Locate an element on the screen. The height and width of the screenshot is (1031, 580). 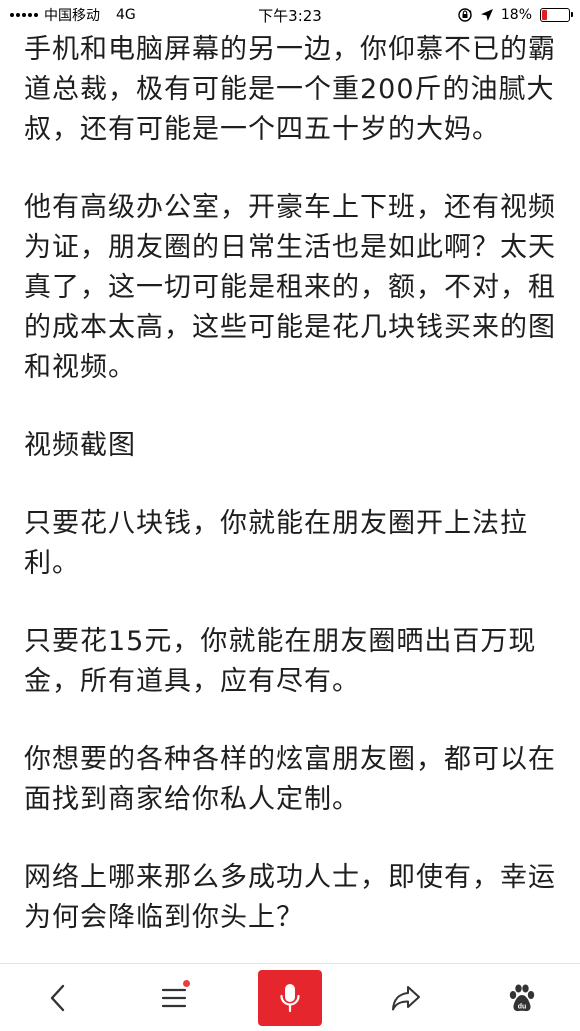
menu-icon is located at coordinates (174, 997).